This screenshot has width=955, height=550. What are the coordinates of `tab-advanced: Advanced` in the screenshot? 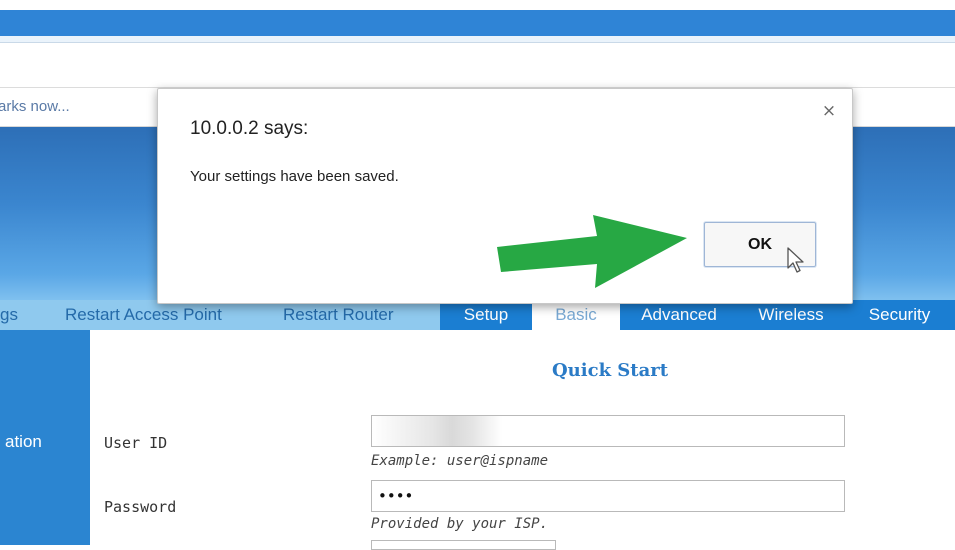 It's located at (679, 315).